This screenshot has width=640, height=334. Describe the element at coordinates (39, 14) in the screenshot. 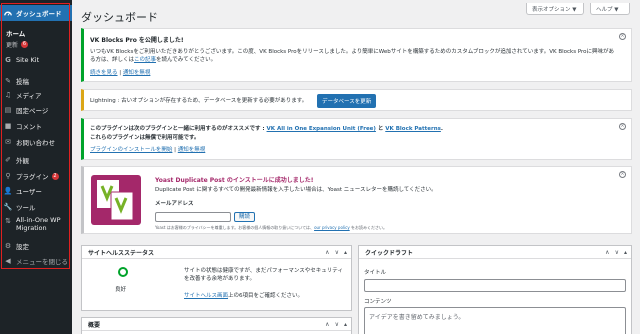

I see `menu-dashboard-label: ダッシュボード` at that location.